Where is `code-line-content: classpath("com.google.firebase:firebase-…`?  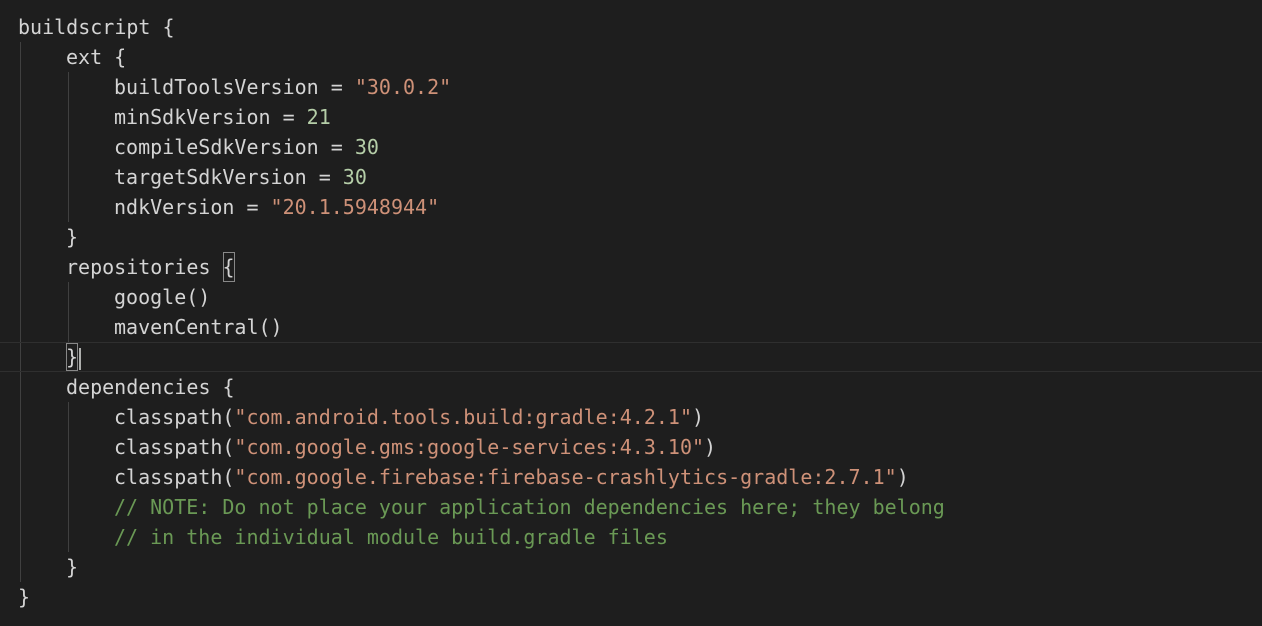 code-line-content: classpath("com.google.firebase:firebase-… is located at coordinates (511, 477).